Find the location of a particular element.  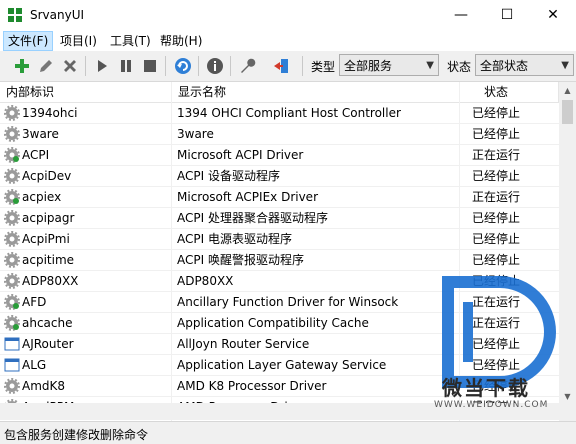

toolbar: 类型 全部服务 ▼ 状态 全部状态 ▼ is located at coordinates (288, 66).